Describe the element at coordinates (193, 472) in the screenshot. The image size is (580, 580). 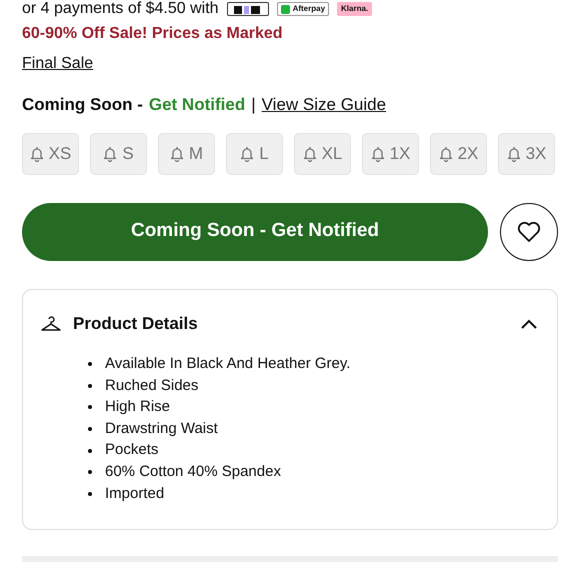
I see `detail-item: 60% Cotton 40% Spandex` at that location.